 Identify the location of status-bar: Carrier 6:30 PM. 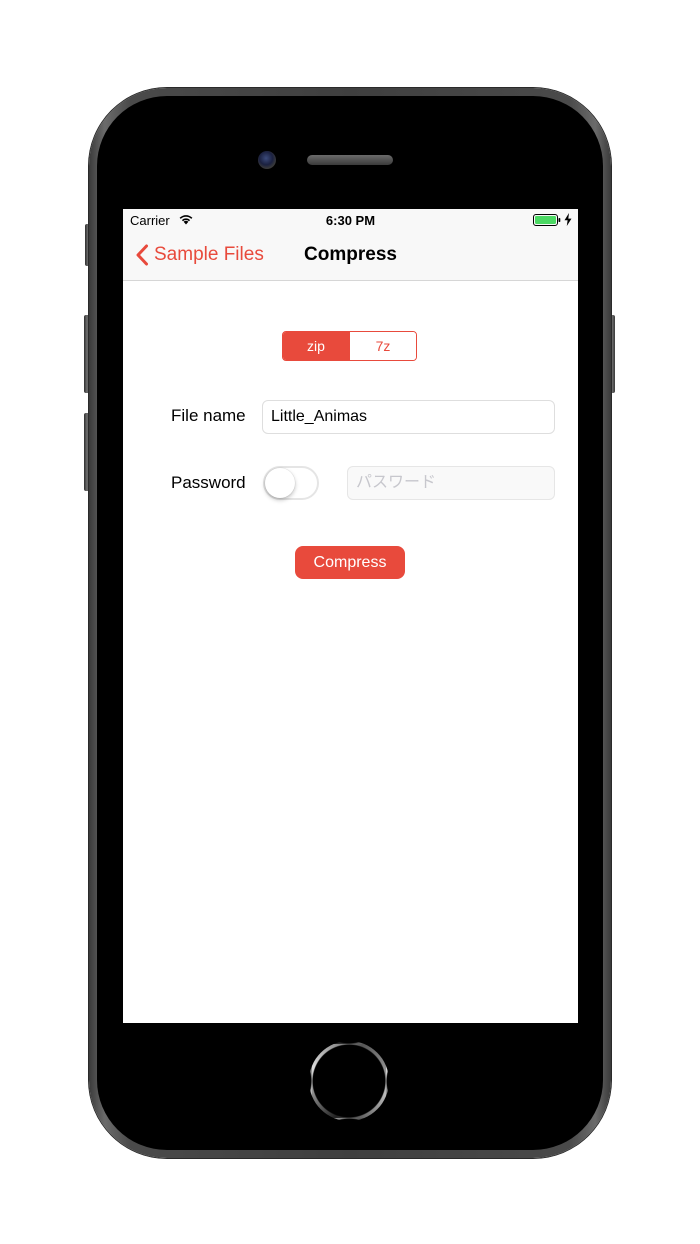
(350, 220).